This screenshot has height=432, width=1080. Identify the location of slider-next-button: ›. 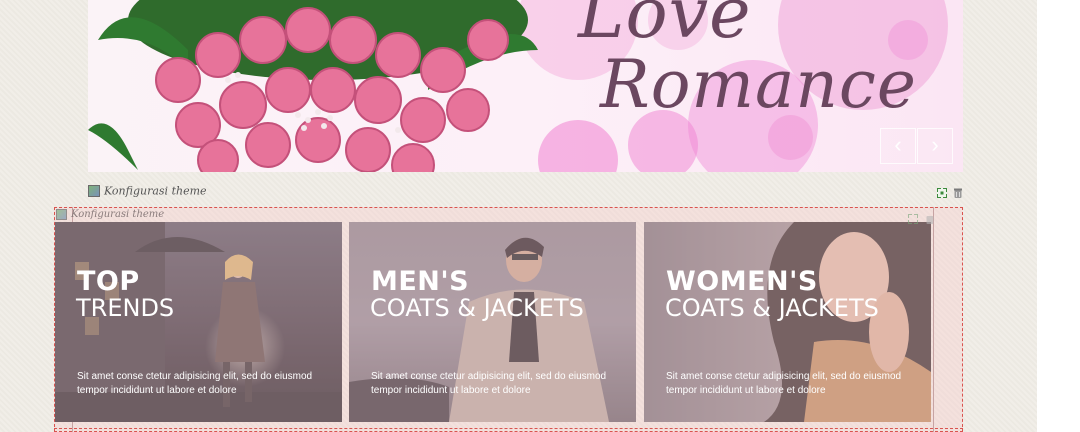
(935, 146).